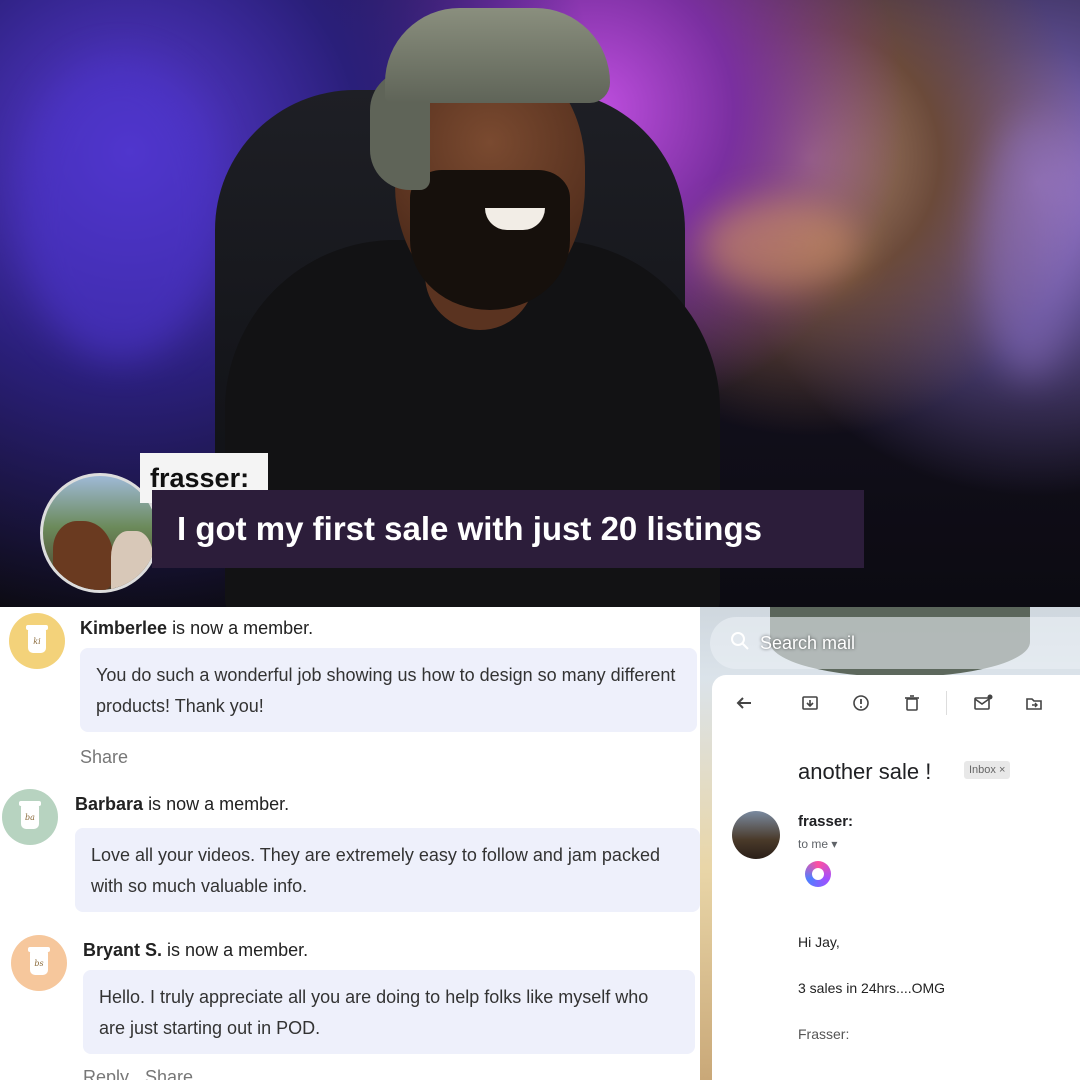  Describe the element at coordinates (807, 643) in the screenshot. I see `search-input: Search mail` at that location.